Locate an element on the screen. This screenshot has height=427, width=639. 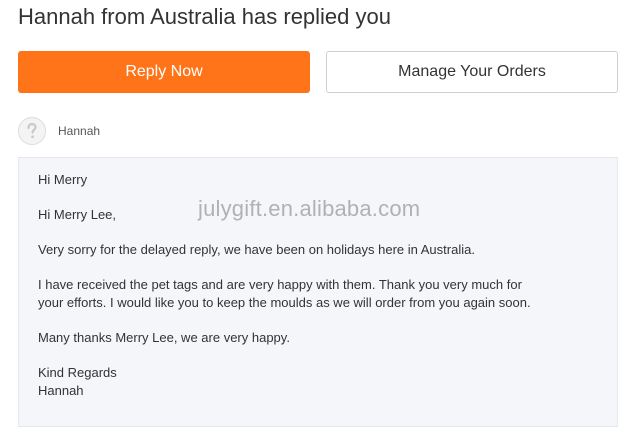
sender-row: Hannah is located at coordinates (59, 131).